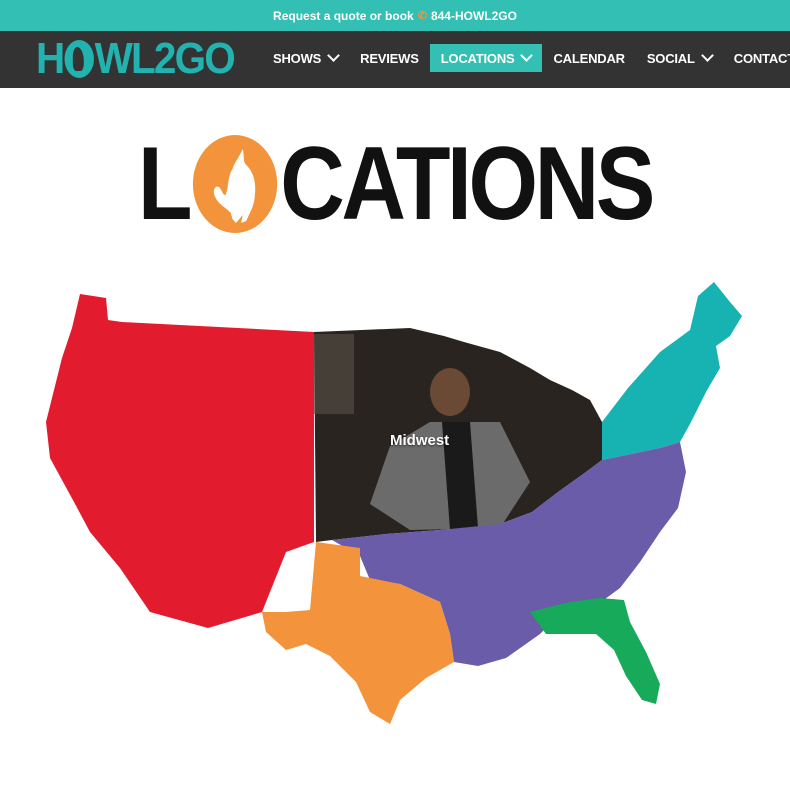  Describe the element at coordinates (679, 58) in the screenshot. I see `nav-item-social: SOCIAL` at that location.